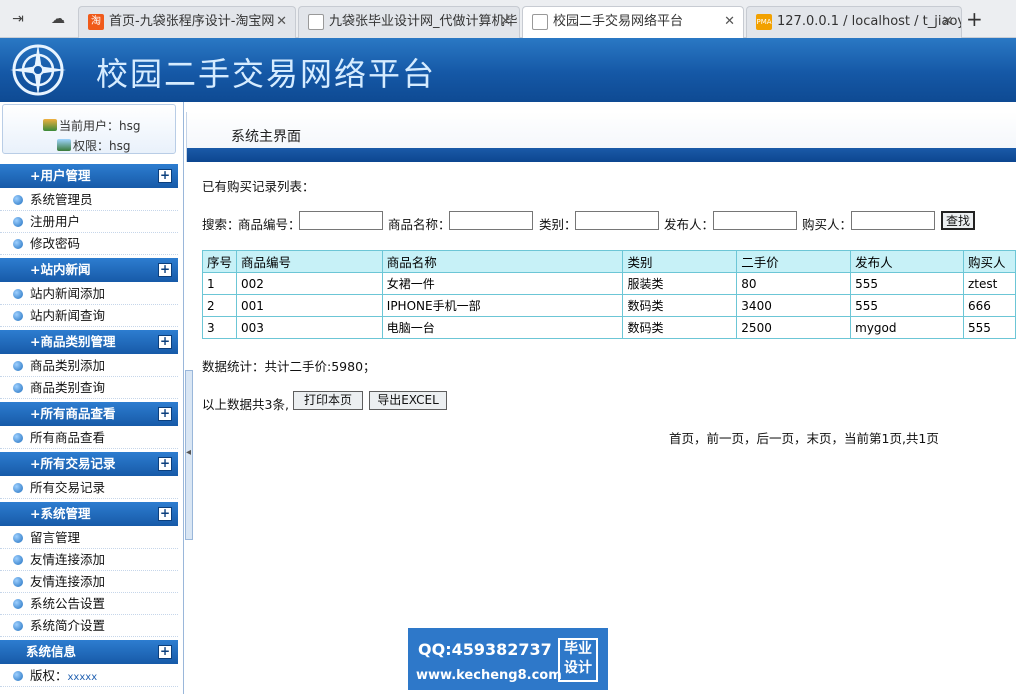 The height and width of the screenshot is (694, 1016). I want to click on nav-category-query: 商品类别查询, so click(89, 388).